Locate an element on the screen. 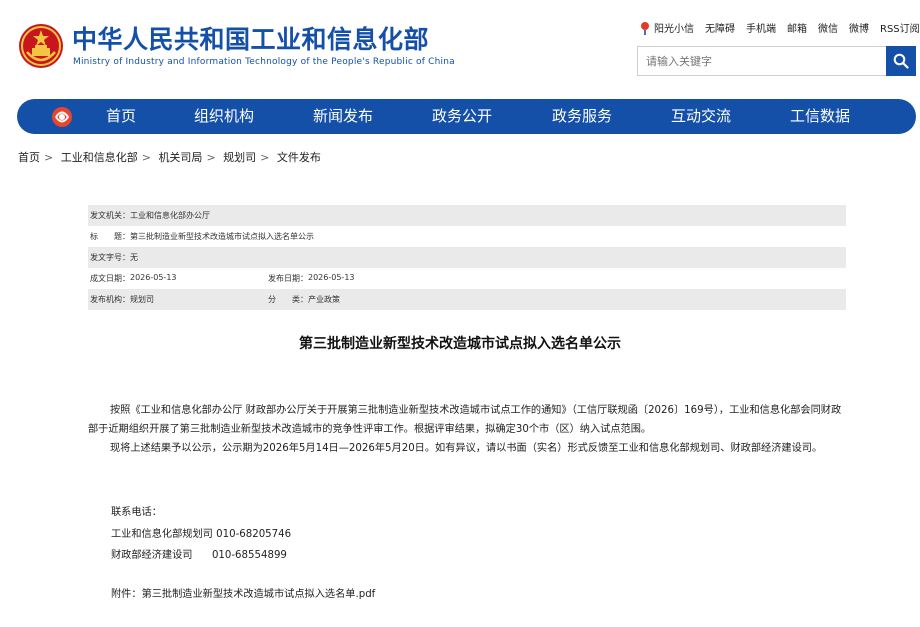 Image resolution: width=920 pixels, height=627 pixels. main-nav: 首页 组织机构 新闻发布 政务公开 政务服务 互动交流 工信数据 is located at coordinates (466, 116).